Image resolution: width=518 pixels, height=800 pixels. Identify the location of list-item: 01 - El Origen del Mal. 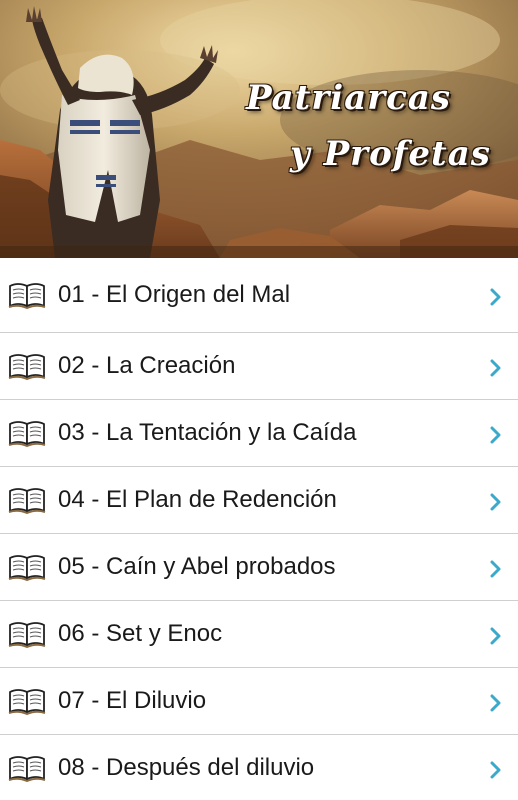
(259, 295).